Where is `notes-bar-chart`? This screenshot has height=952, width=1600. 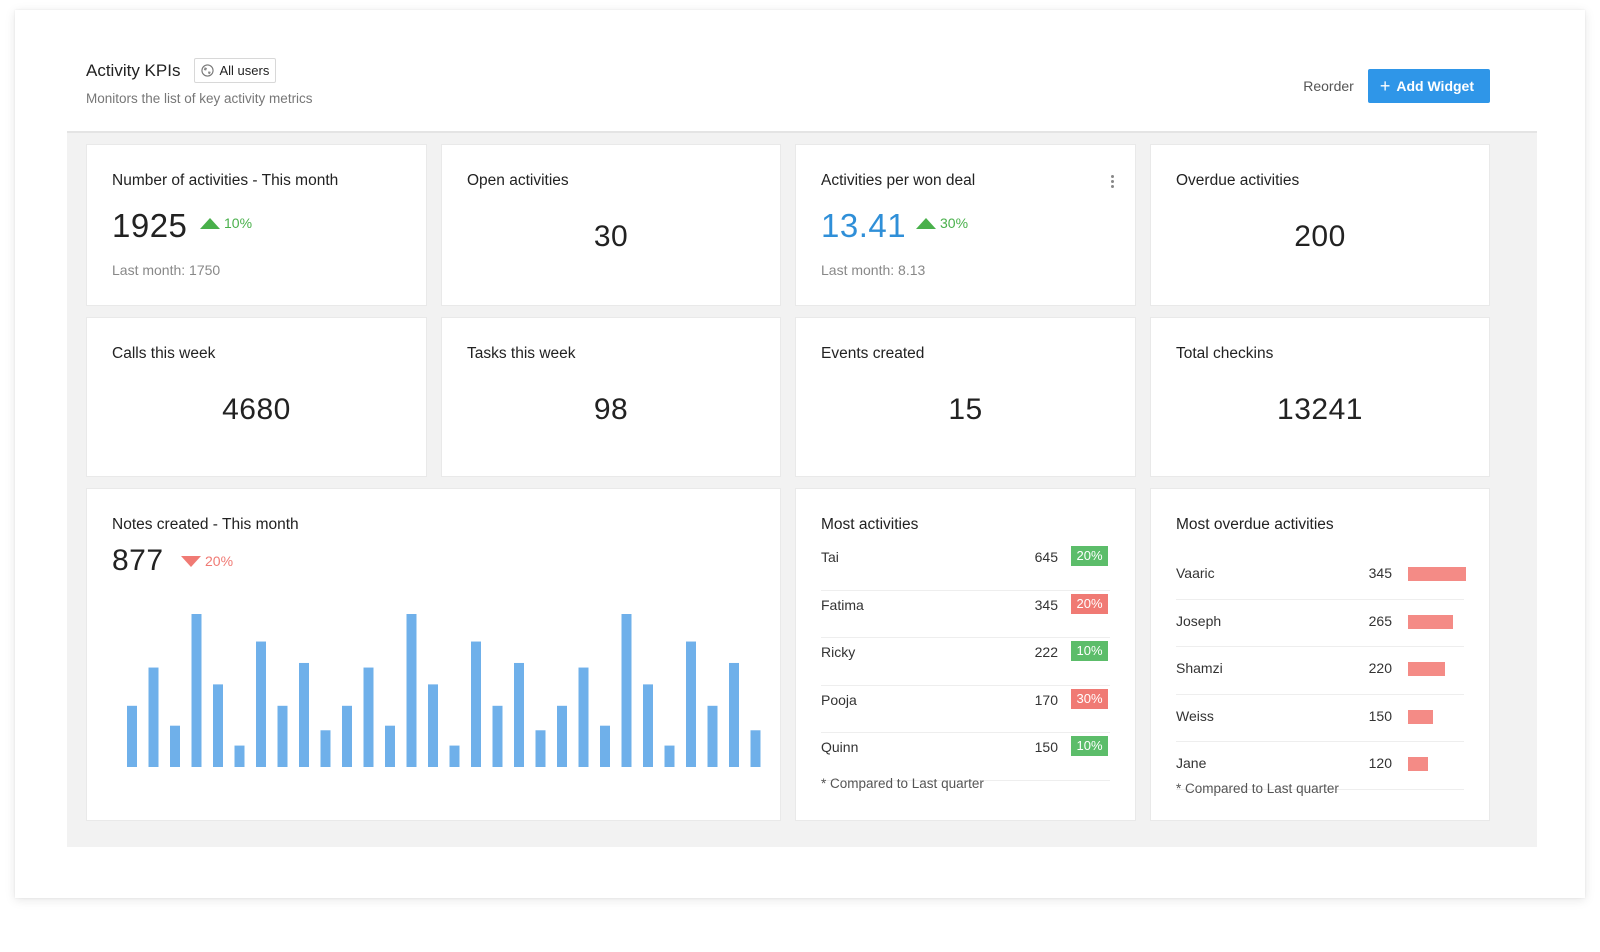 notes-bar-chart is located at coordinates (444, 690).